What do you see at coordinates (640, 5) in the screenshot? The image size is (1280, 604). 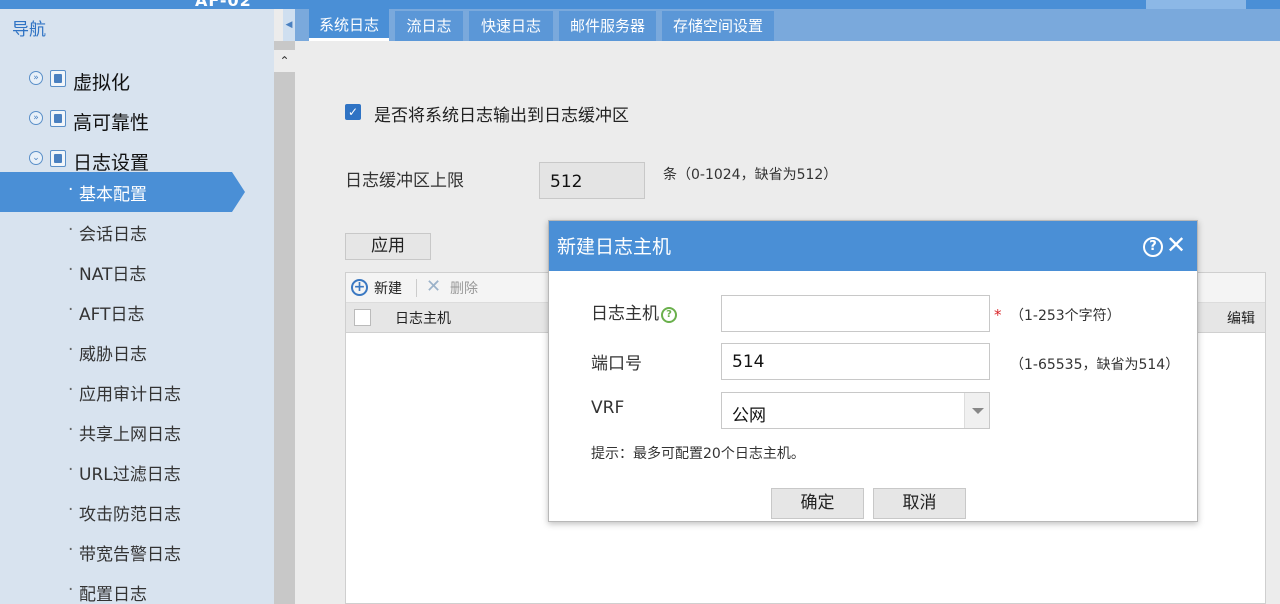 I see `top-banner: AF-02` at bounding box center [640, 5].